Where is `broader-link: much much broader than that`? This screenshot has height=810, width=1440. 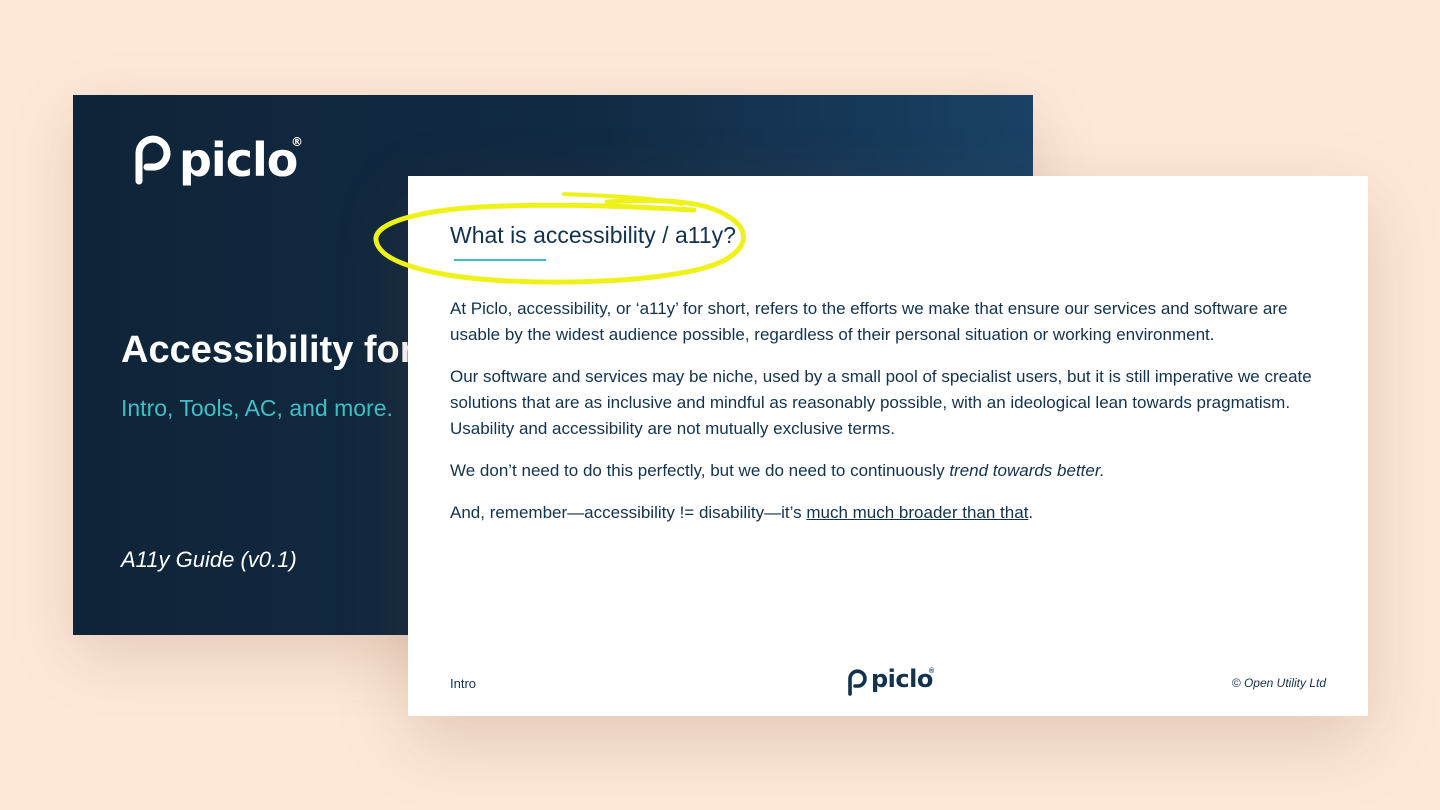 broader-link: much much broader than that is located at coordinates (917, 512).